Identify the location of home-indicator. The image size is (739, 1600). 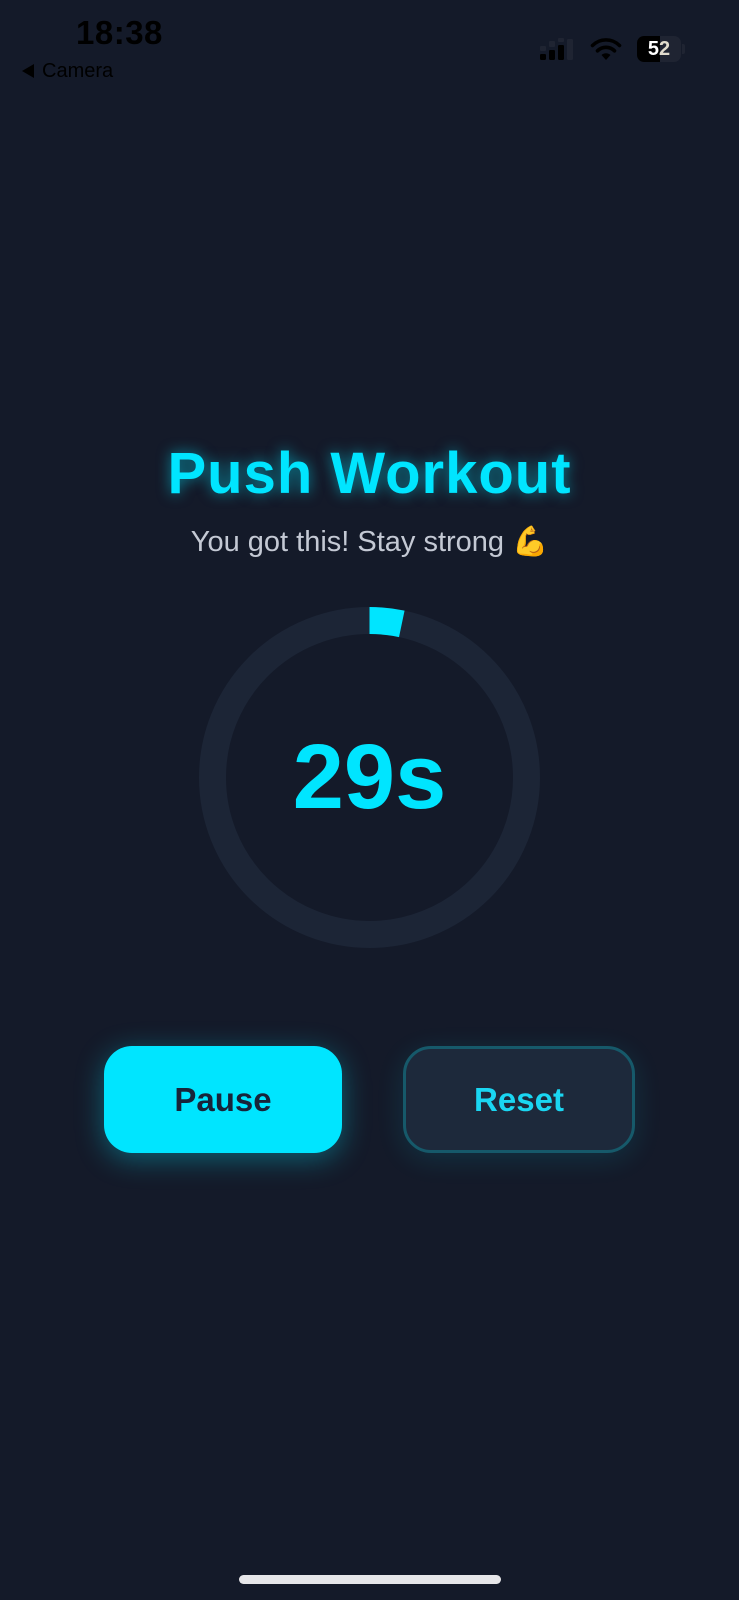
(370, 1579).